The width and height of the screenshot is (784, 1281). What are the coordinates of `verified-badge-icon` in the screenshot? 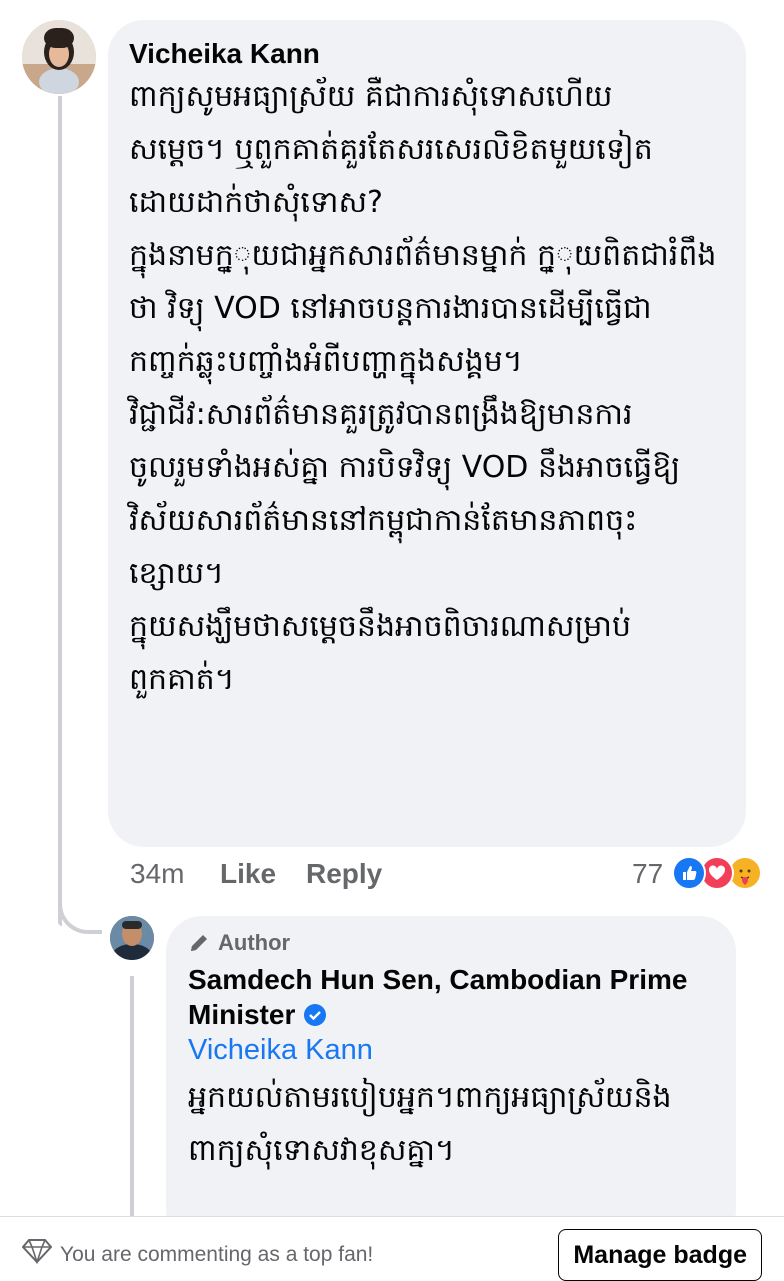 It's located at (315, 1015).